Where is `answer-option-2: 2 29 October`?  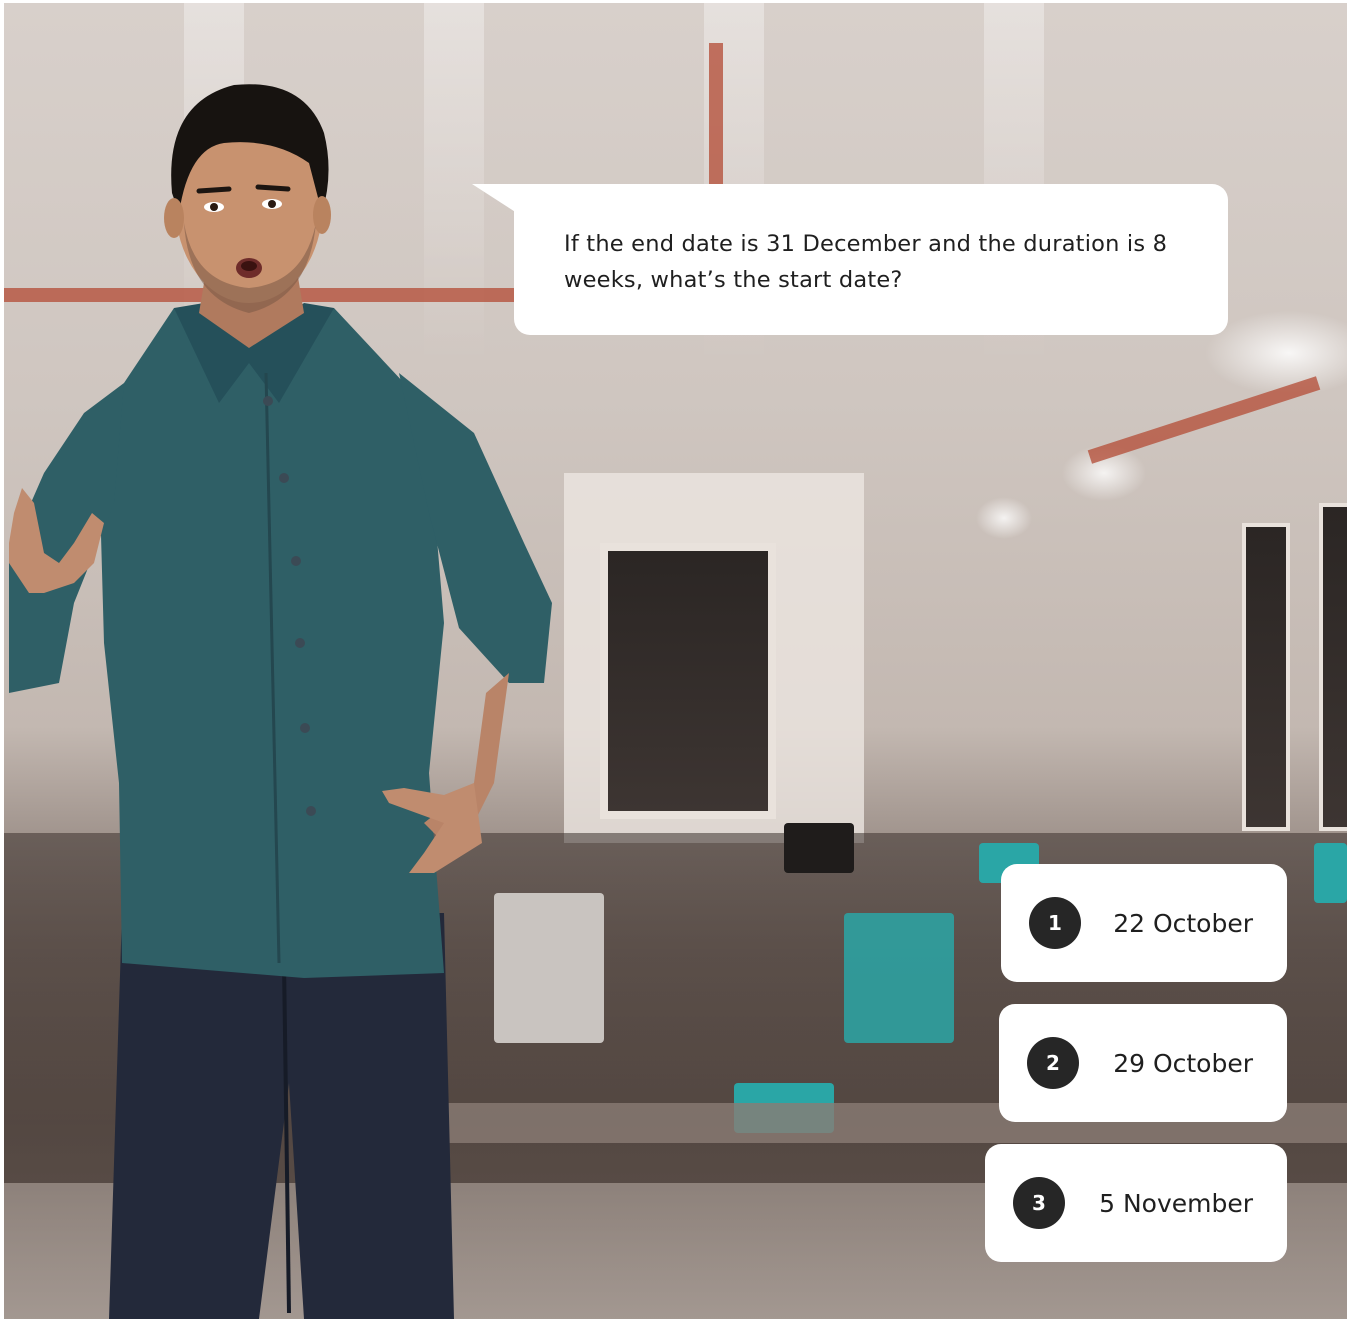
answer-option-2: 2 29 October is located at coordinates (1143, 1063).